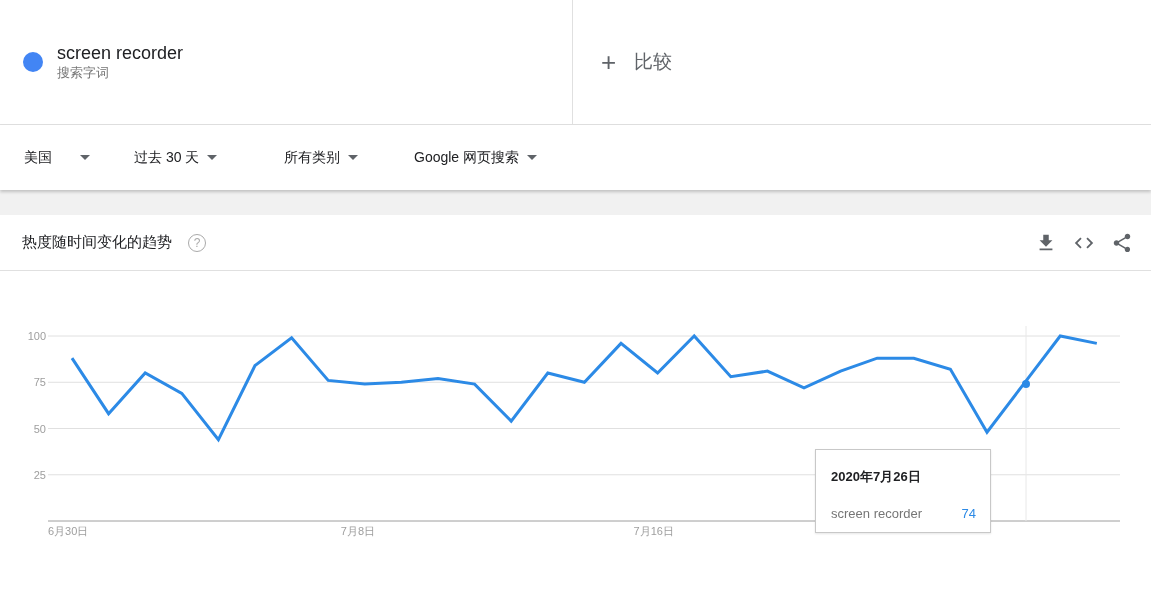 The image size is (1151, 605). I want to click on filter-dropdown: 所有类别, so click(334, 157).